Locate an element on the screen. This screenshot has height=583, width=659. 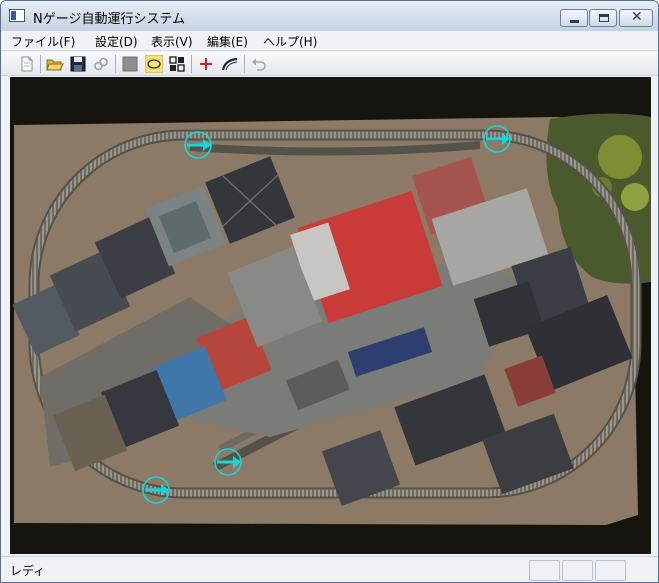
minimize-button is located at coordinates (574, 18).